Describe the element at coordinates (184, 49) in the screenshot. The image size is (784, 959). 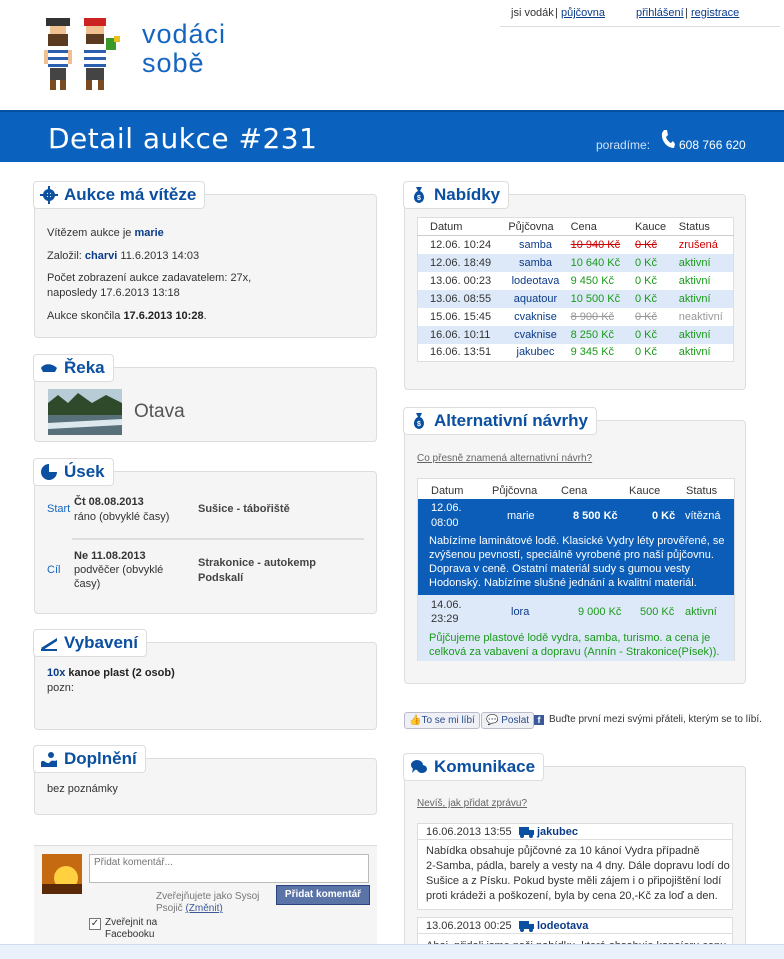
I see `brand-logo-text: vodáci sobě` at that location.